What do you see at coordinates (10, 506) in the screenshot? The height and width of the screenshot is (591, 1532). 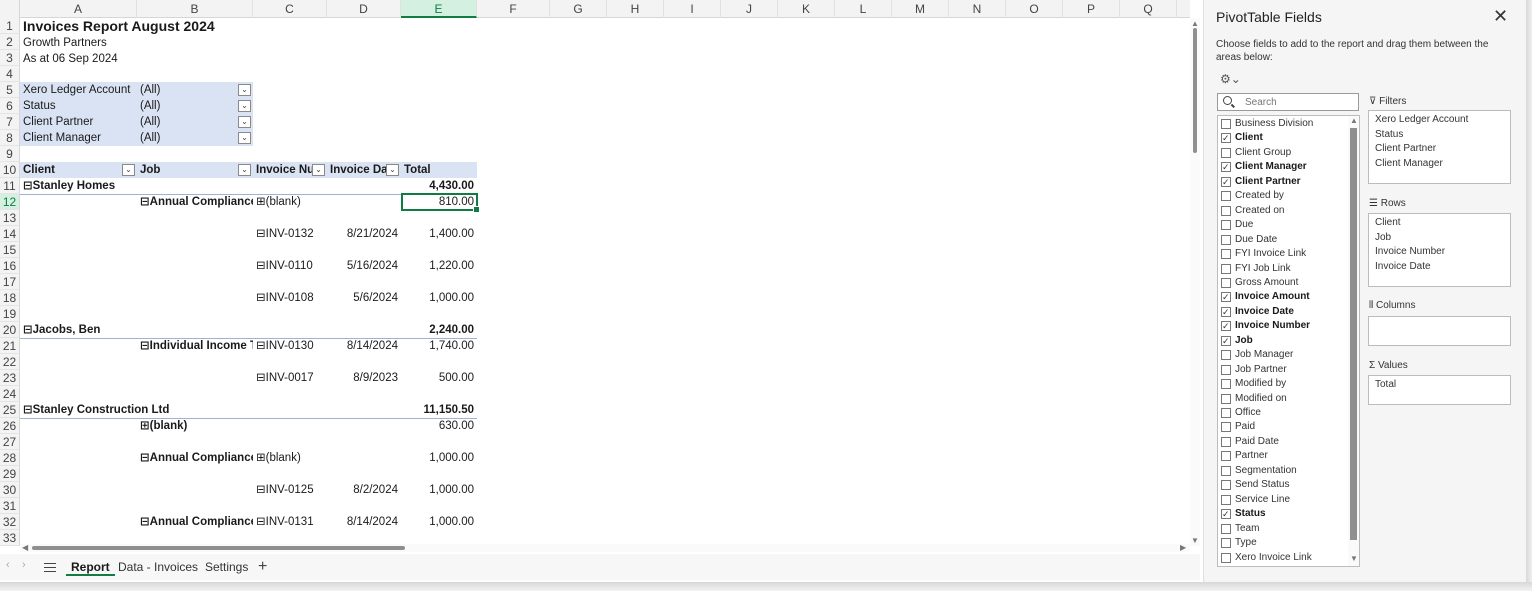 I see `row-header-31: 31` at bounding box center [10, 506].